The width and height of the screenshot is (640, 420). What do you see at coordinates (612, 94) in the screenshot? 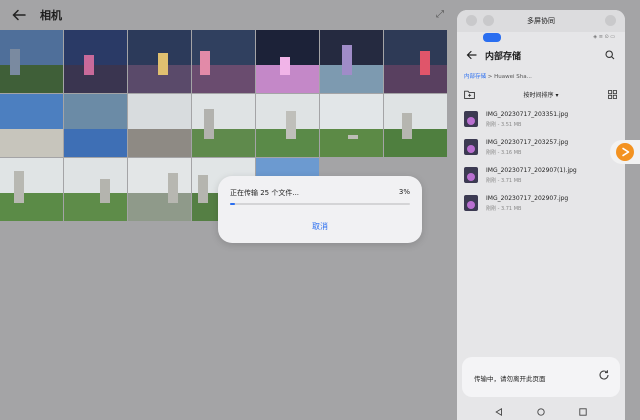
I see `grid-view-icon` at bounding box center [612, 94].